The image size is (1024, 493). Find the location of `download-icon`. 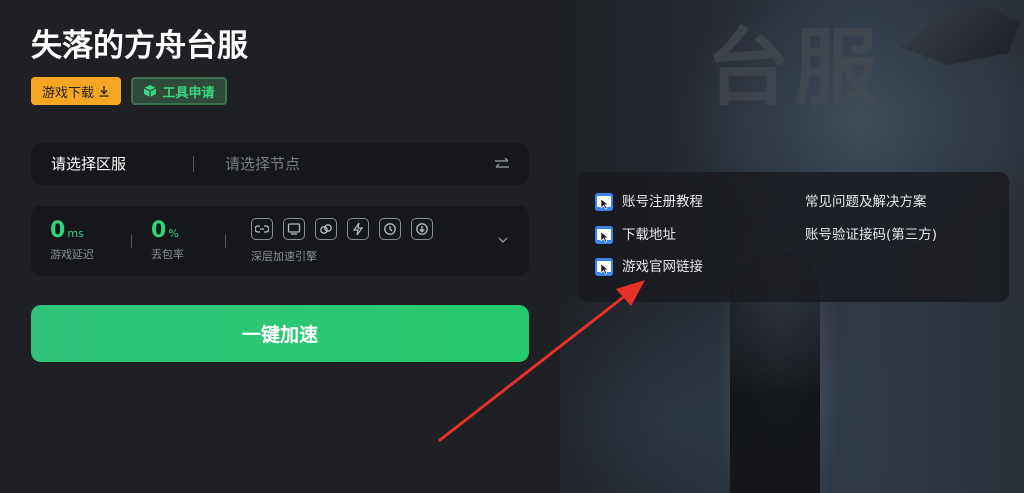

download-icon is located at coordinates (104, 91).